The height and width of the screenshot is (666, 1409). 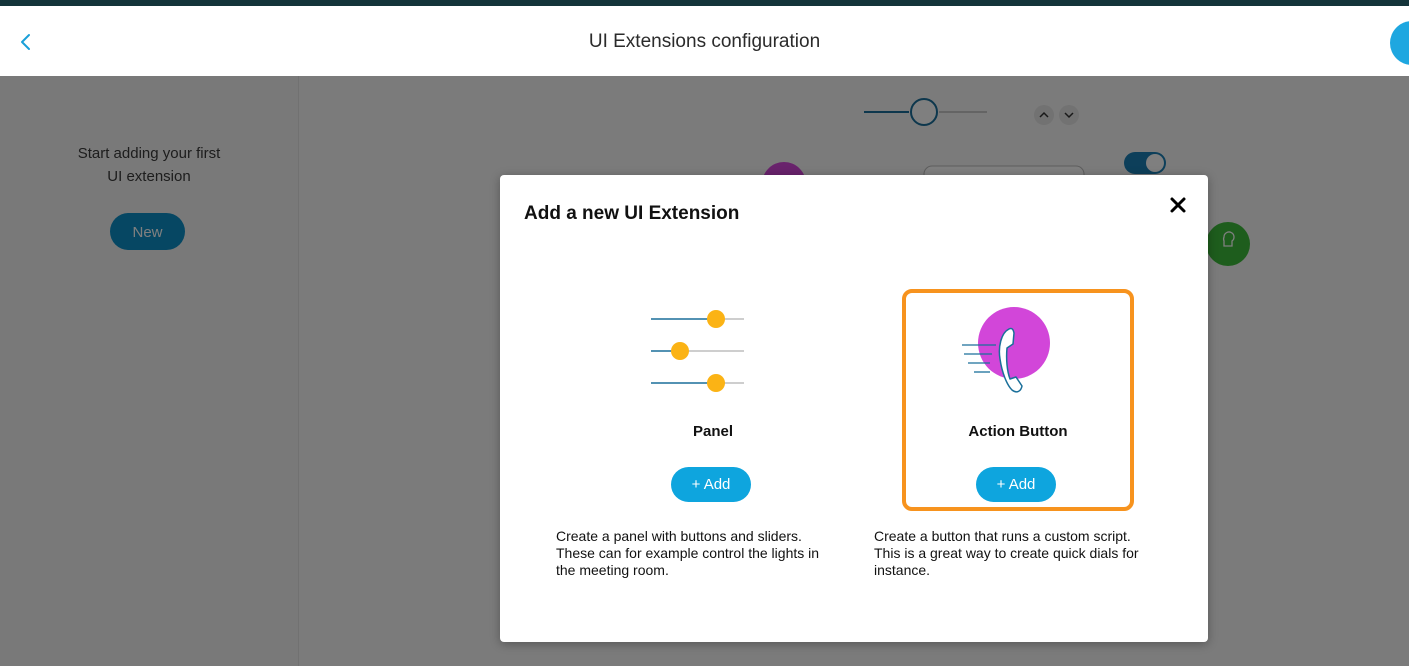 I want to click on header-bar: UI Extensions configuration, so click(x=704, y=41).